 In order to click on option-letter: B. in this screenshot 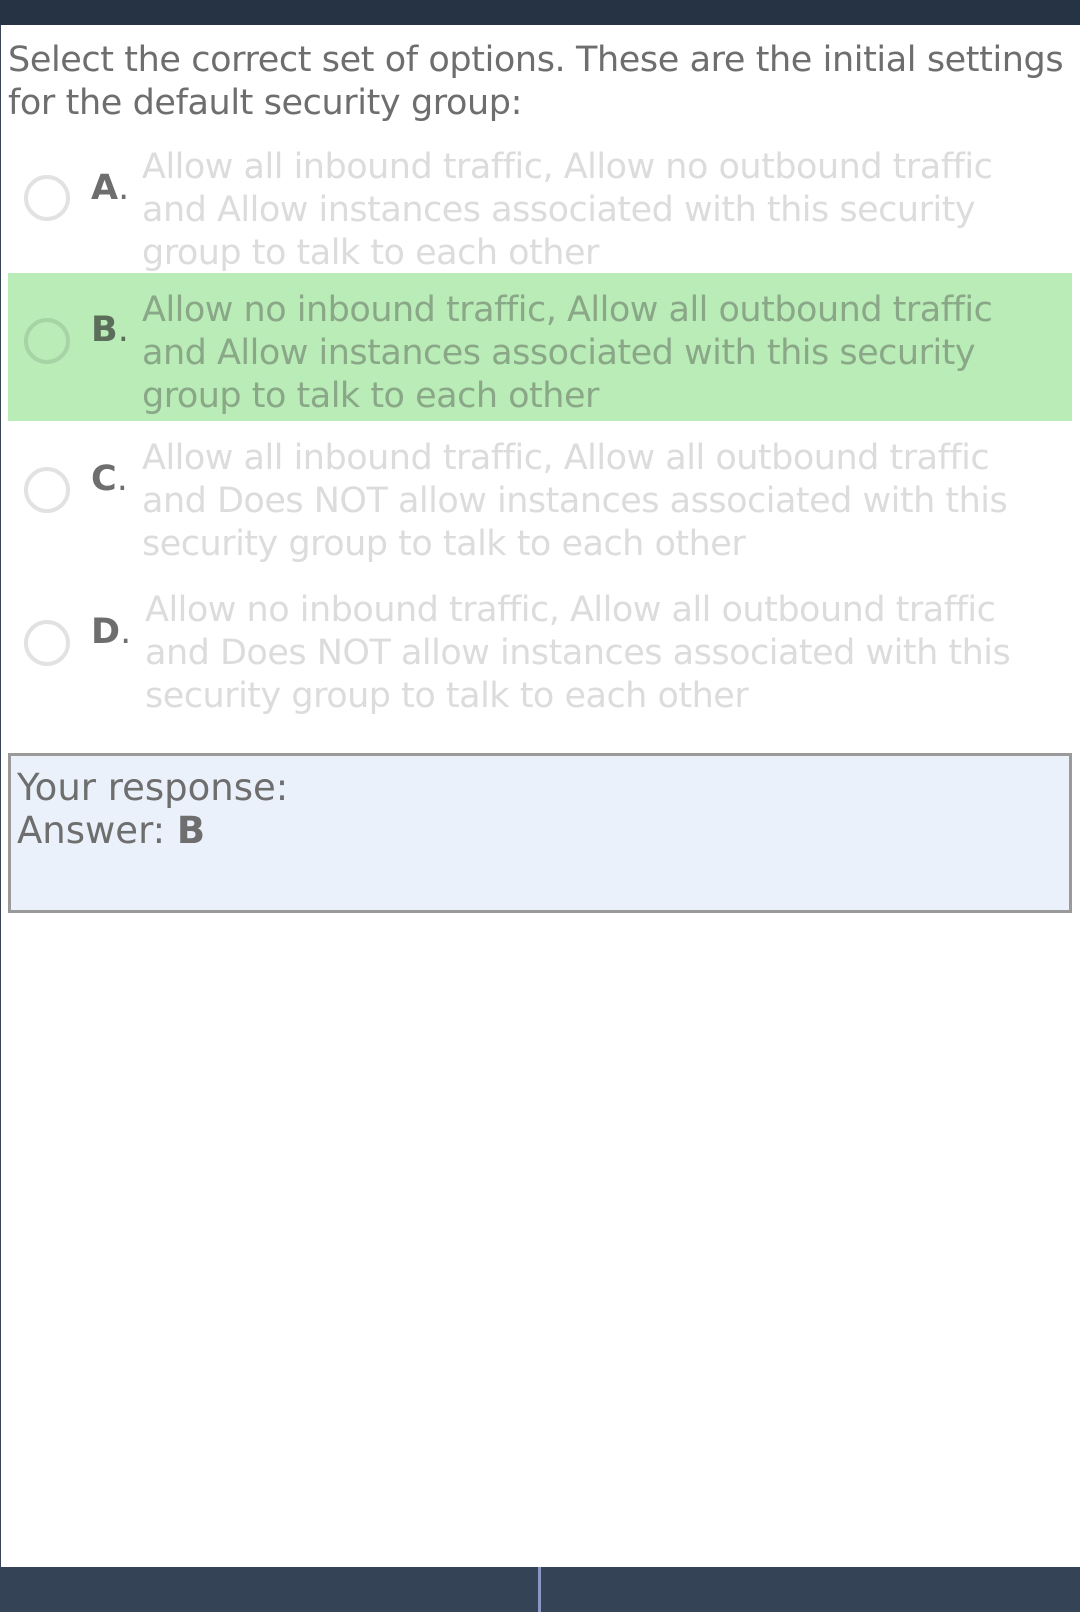, I will do `click(110, 330)`.